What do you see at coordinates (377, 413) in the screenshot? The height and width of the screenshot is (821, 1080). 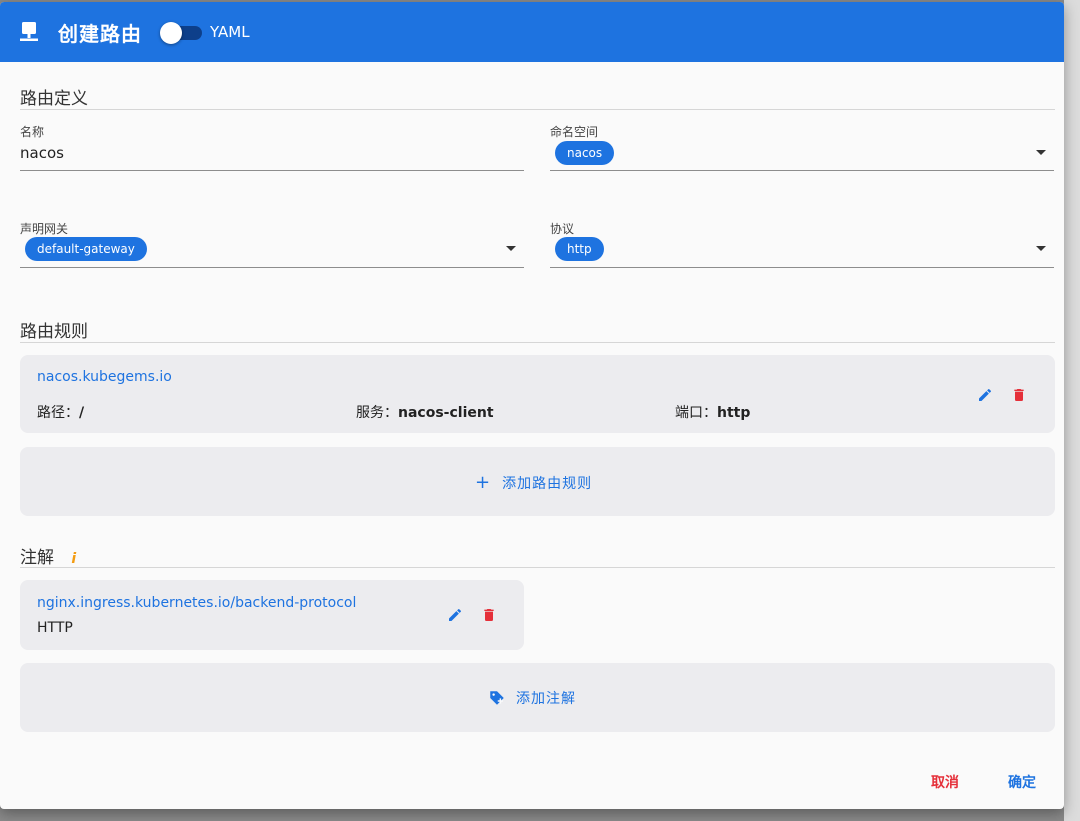 I see `route-rule-service-label: 服务：` at bounding box center [377, 413].